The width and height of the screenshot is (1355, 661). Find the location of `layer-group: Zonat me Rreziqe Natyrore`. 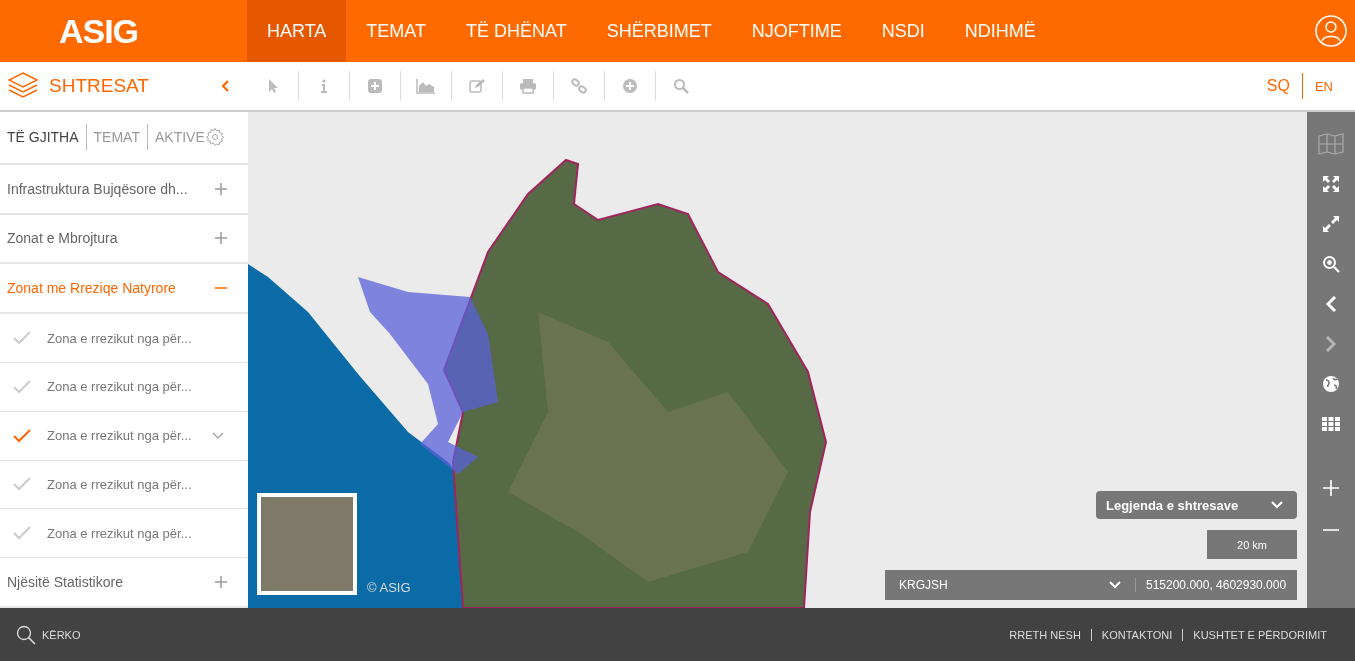

layer-group: Zonat me Rreziqe Natyrore is located at coordinates (91, 288).